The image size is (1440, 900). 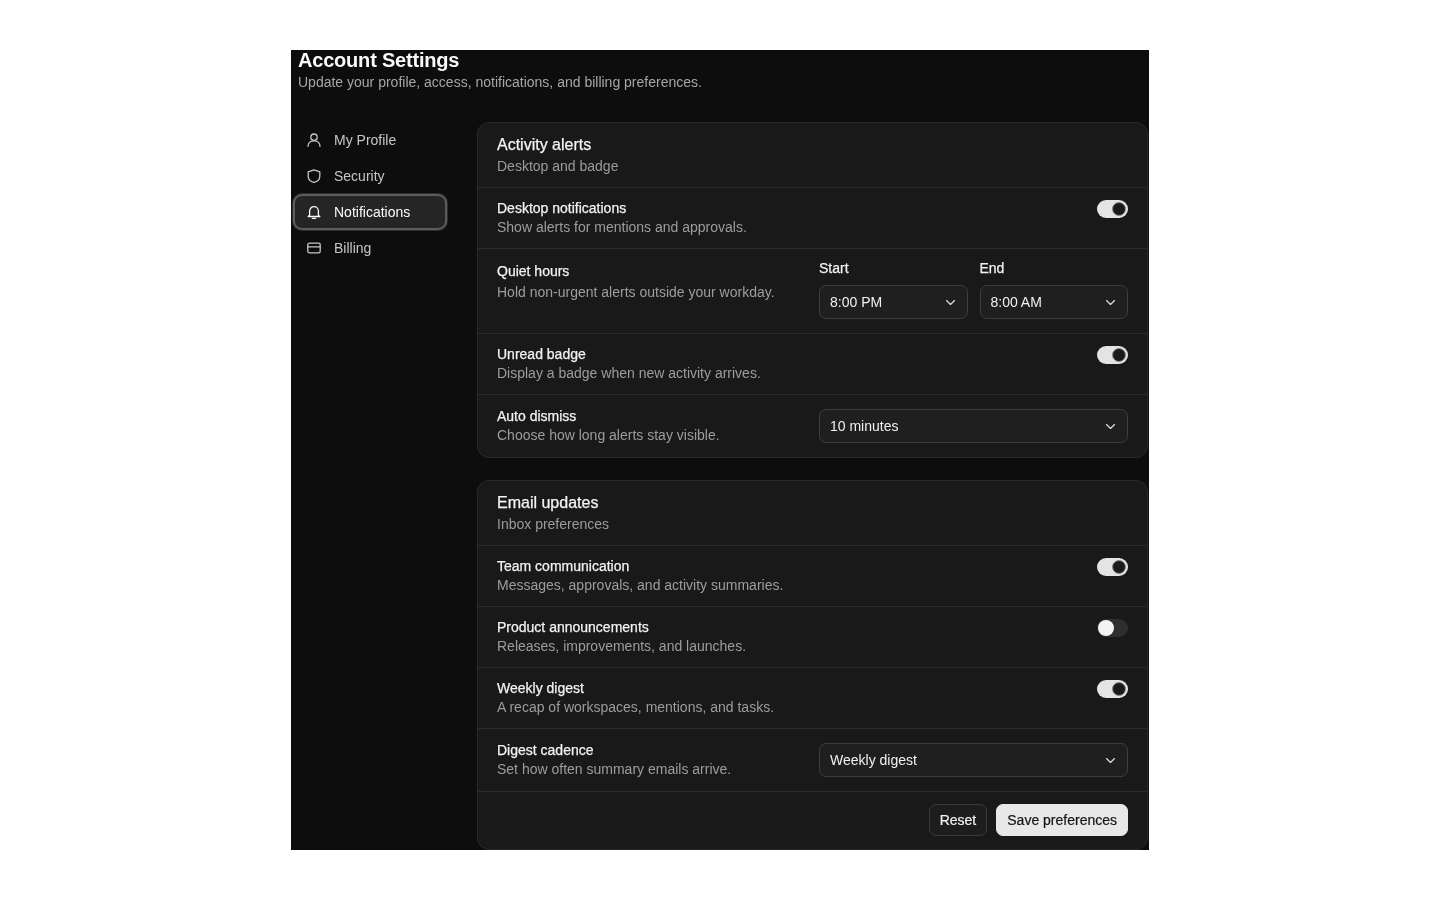 What do you see at coordinates (834, 268) in the screenshot?
I see `field-label: Start` at bounding box center [834, 268].